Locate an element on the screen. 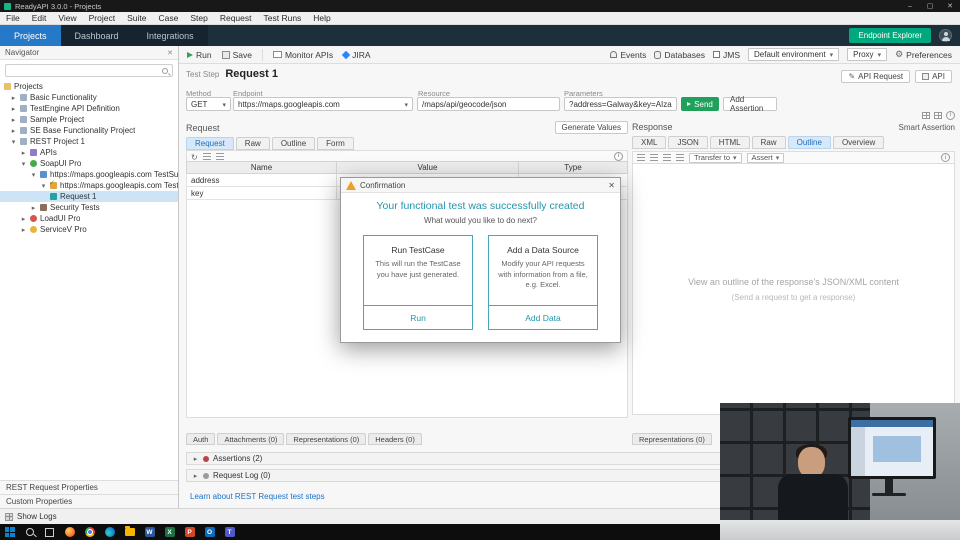 The width and height of the screenshot is (960, 540). menu-test-runs: Test Runs is located at coordinates (283, 18).